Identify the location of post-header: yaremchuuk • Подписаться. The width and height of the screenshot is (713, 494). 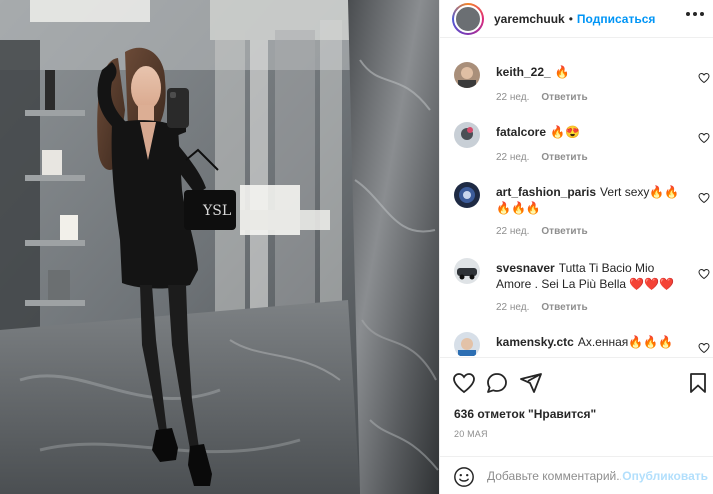
(576, 19).